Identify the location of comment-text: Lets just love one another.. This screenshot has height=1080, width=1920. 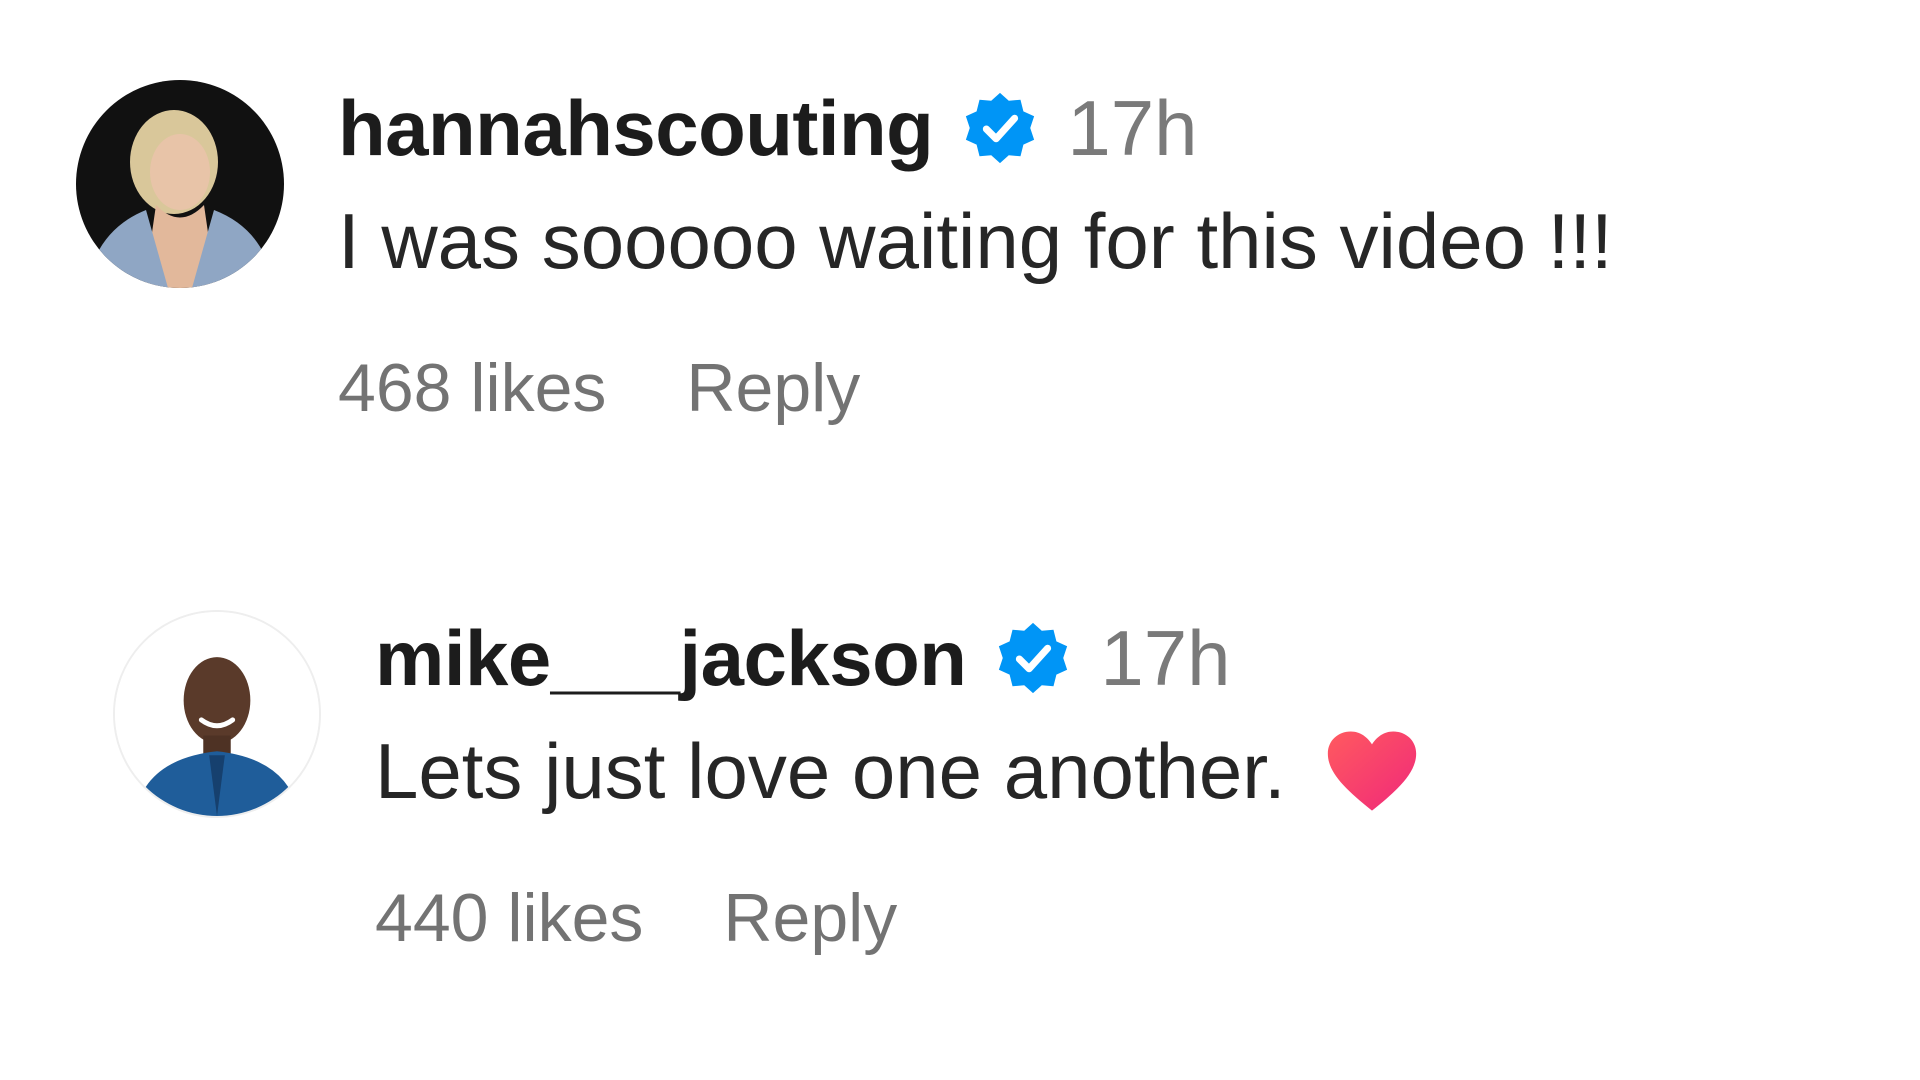
(1125, 771).